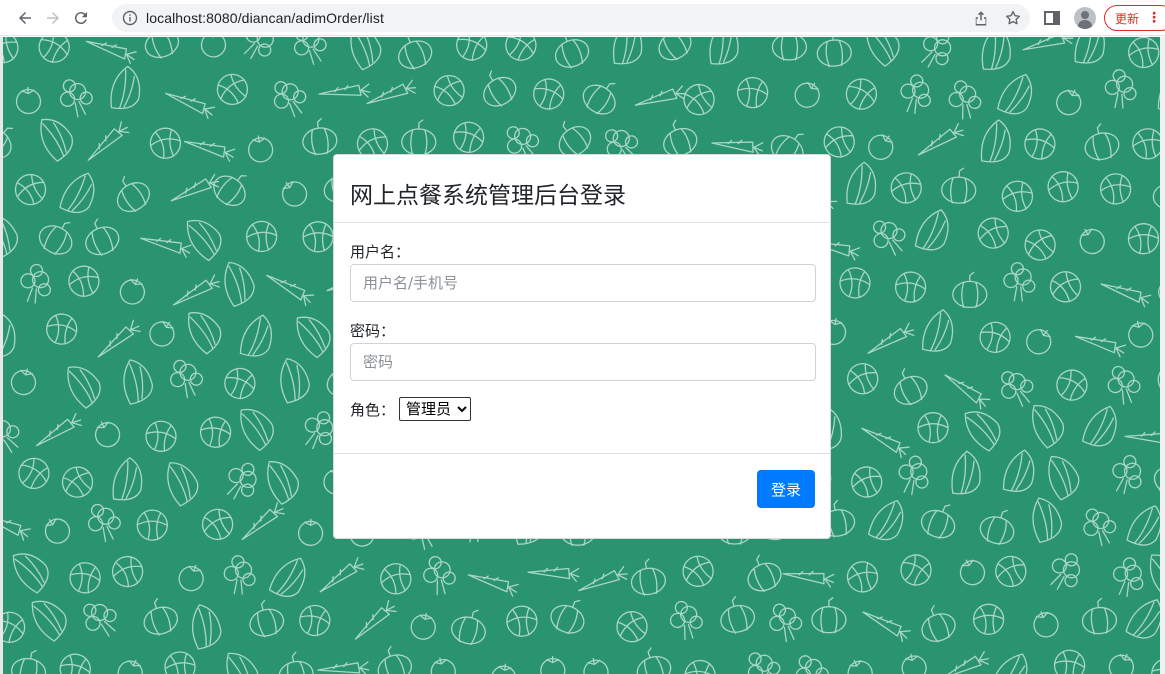 This screenshot has height=674, width=1165. Describe the element at coordinates (786, 489) in the screenshot. I see `login-button: 登录` at that location.